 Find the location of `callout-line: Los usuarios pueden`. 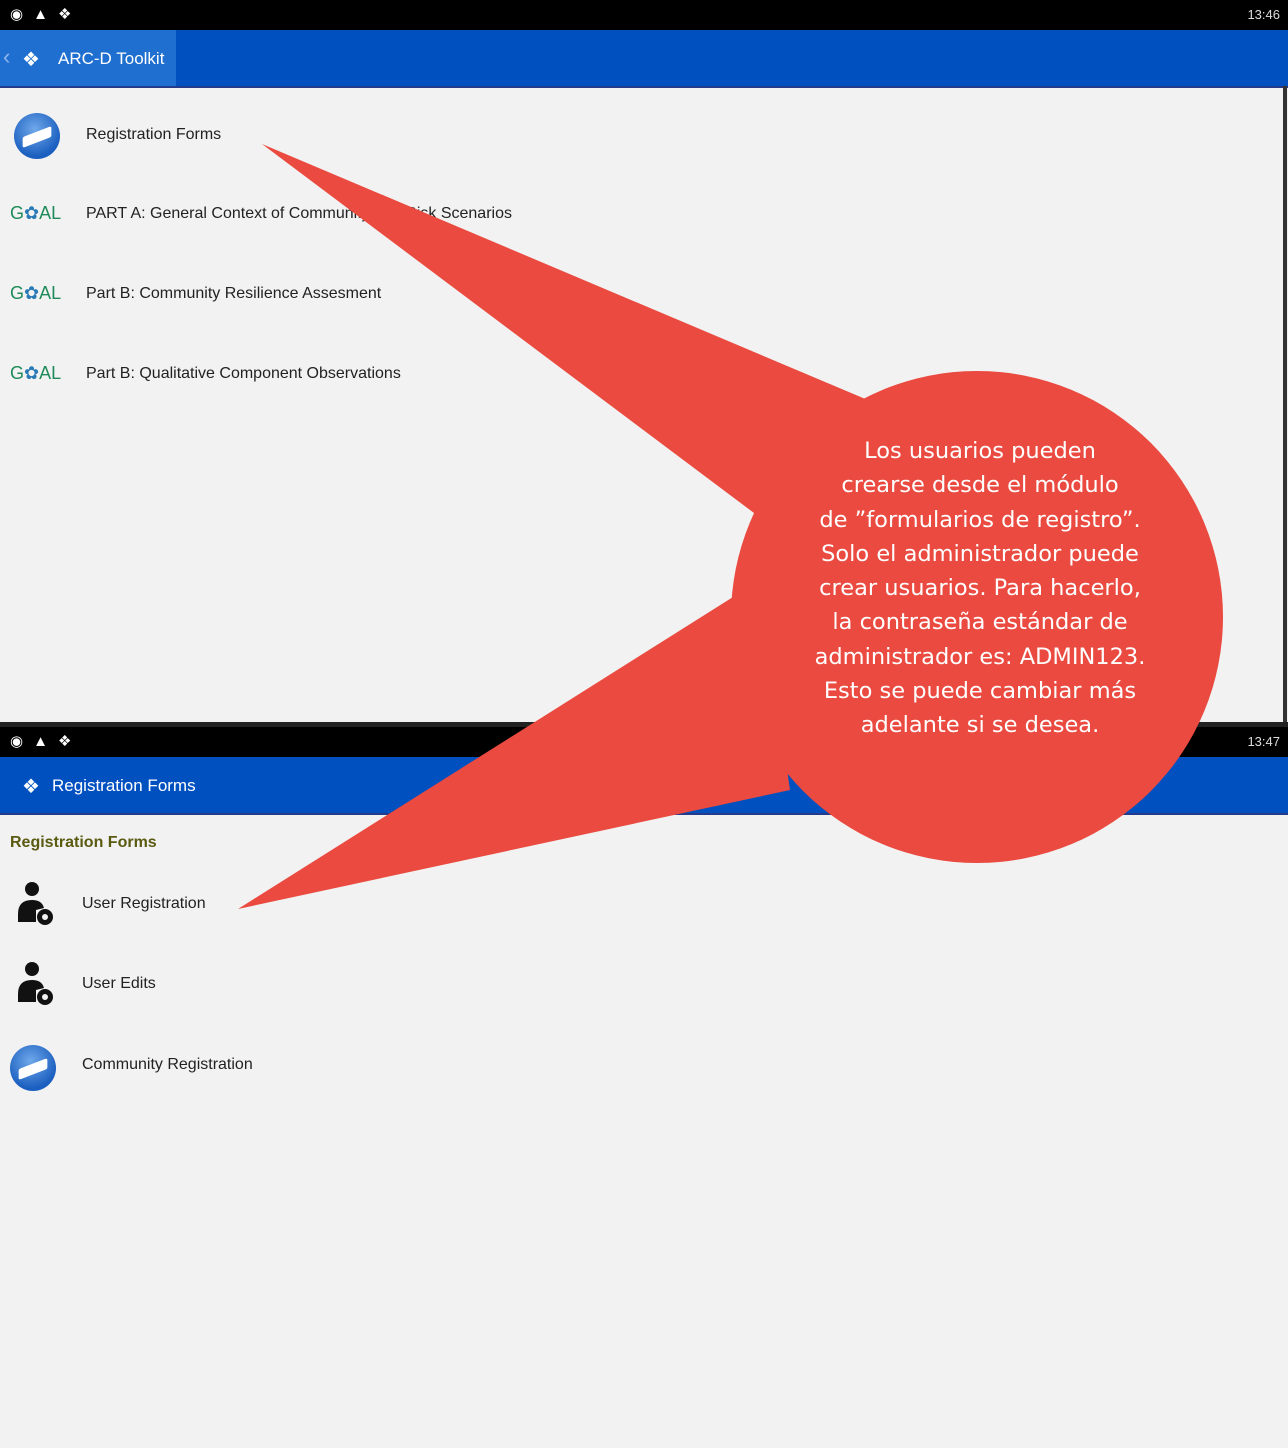

callout-line: Los usuarios pueden is located at coordinates (980, 451).